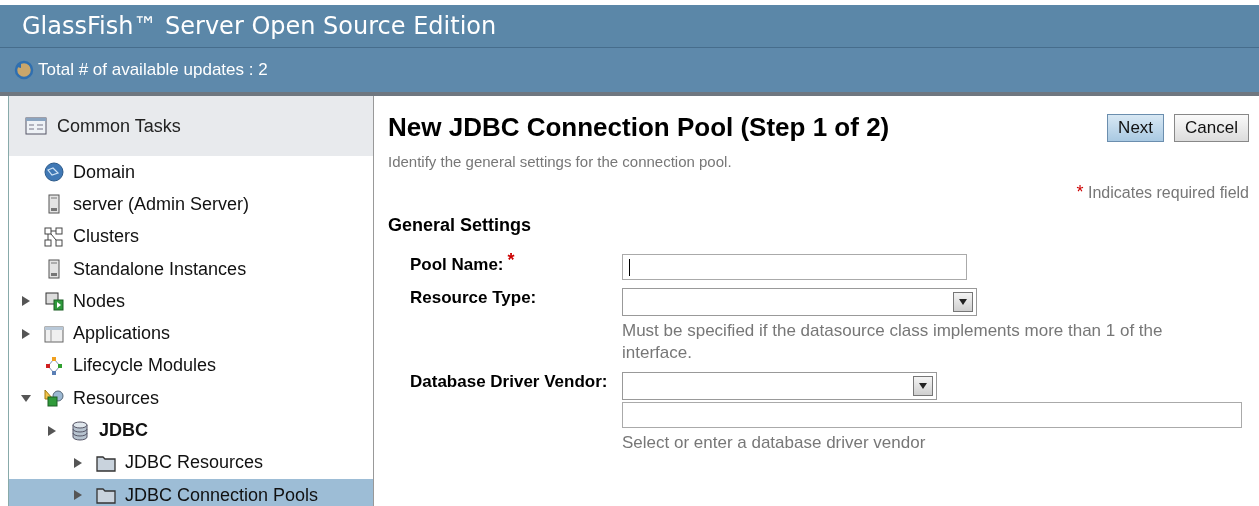 The width and height of the screenshot is (1259, 506). I want to click on field-label: Pool Name: *, so click(462, 264).